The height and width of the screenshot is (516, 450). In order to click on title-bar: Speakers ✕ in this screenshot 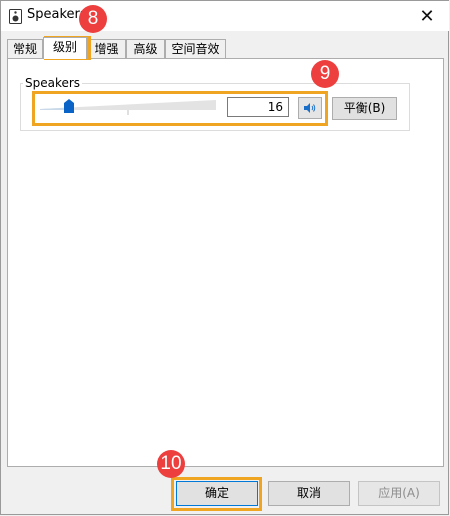, I will do `click(225, 16)`.